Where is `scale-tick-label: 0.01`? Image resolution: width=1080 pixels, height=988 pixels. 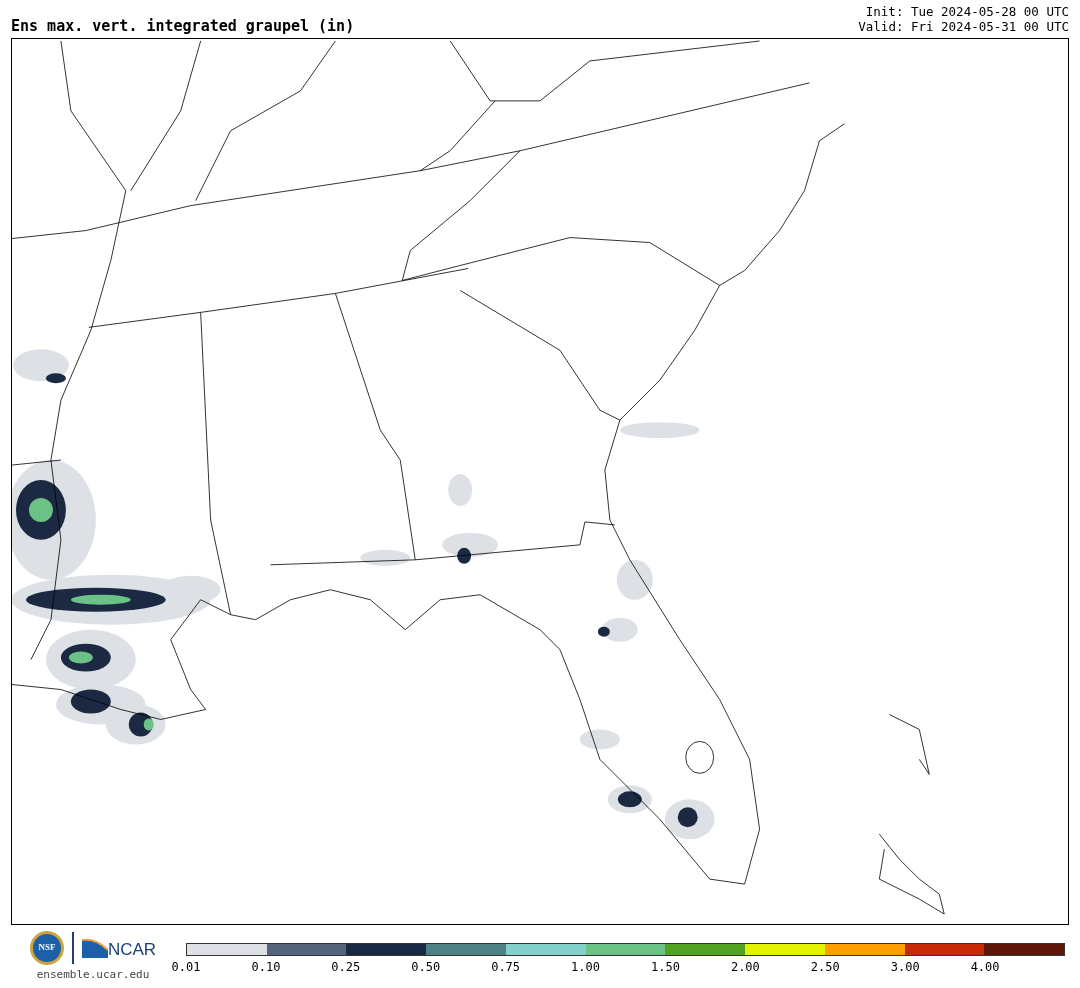 scale-tick-label: 0.01 is located at coordinates (186, 967).